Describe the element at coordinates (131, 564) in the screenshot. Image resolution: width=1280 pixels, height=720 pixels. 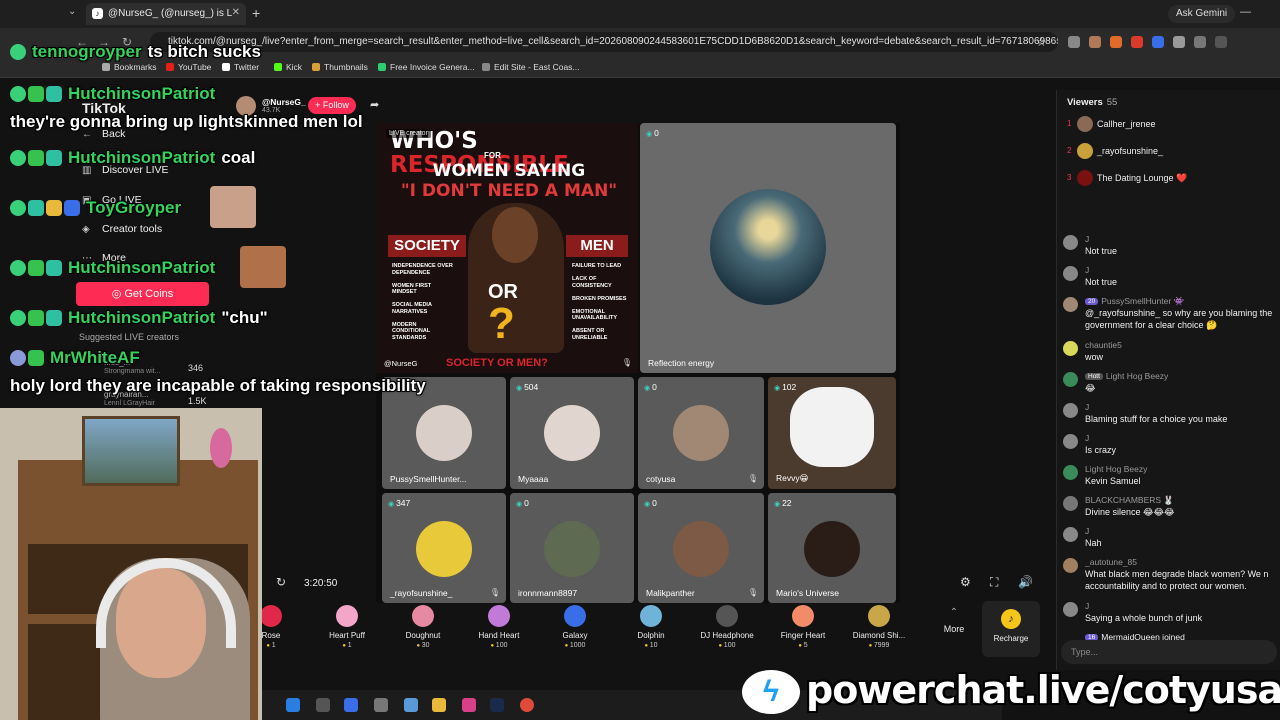
I see `streamer-webcam` at that location.